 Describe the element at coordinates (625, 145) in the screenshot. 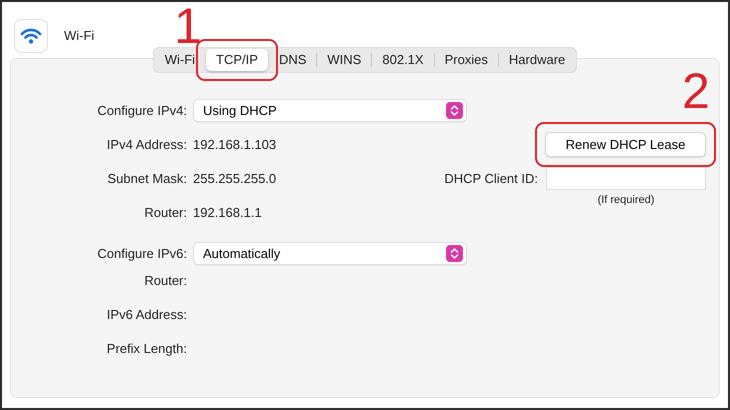

I see `renew-button: Renew DHCP Lease` at that location.